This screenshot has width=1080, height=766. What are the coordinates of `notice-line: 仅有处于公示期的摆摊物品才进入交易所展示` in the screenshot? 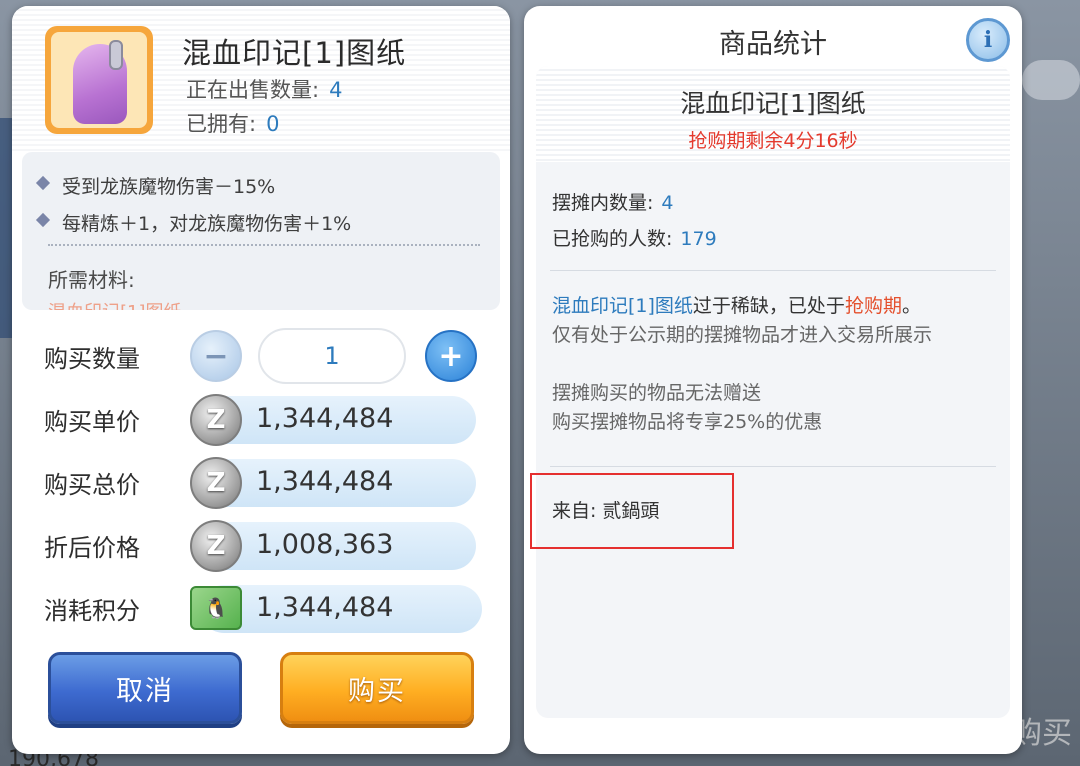 It's located at (742, 335).